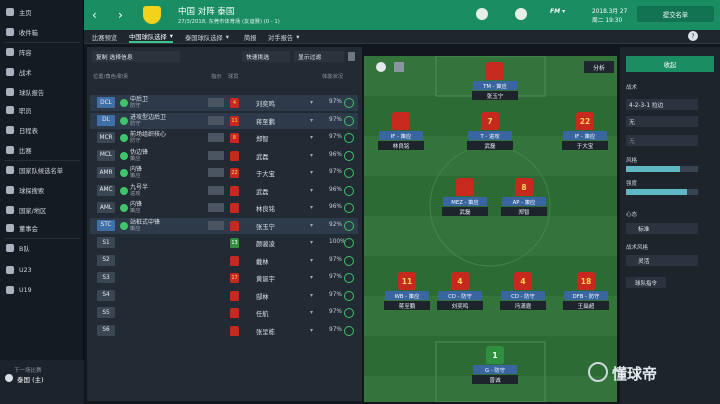  Describe the element at coordinates (106, 242) in the screenshot. I see `position-badge: S1` at that location.